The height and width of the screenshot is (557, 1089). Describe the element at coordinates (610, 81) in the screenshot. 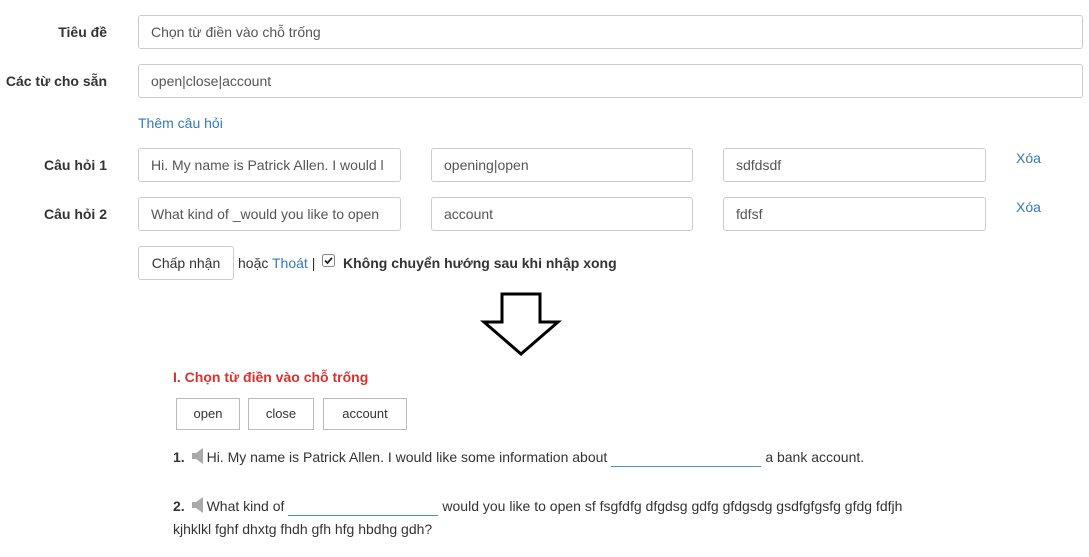

I see `words-input: open|close|account` at that location.